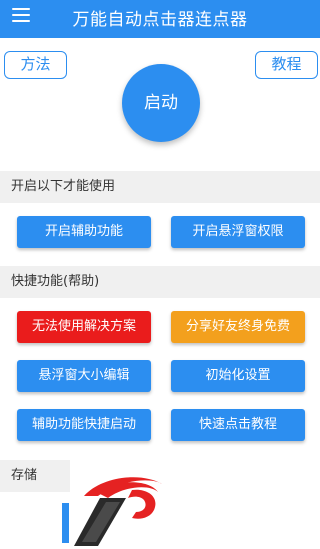  I want to click on app-bar: 万能自动点击器连点器, so click(160, 19).